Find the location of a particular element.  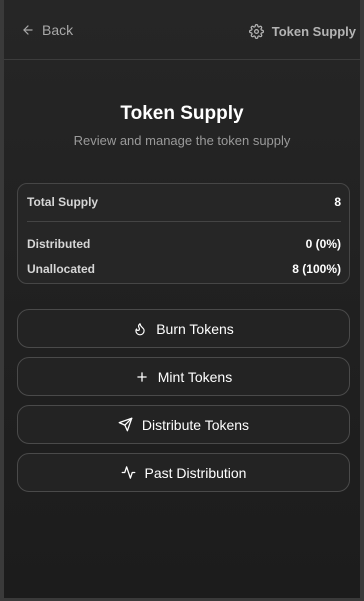

unallocated-label: Unallocated is located at coordinates (61, 269).